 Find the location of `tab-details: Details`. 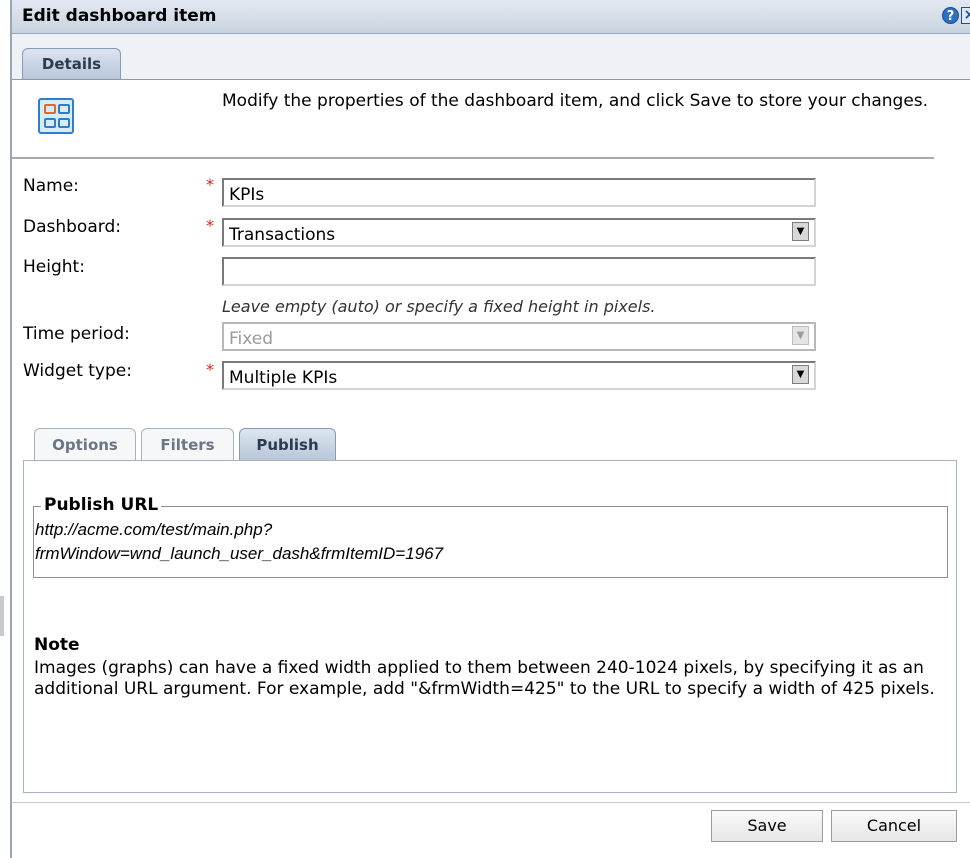

tab-details: Details is located at coordinates (71, 63).